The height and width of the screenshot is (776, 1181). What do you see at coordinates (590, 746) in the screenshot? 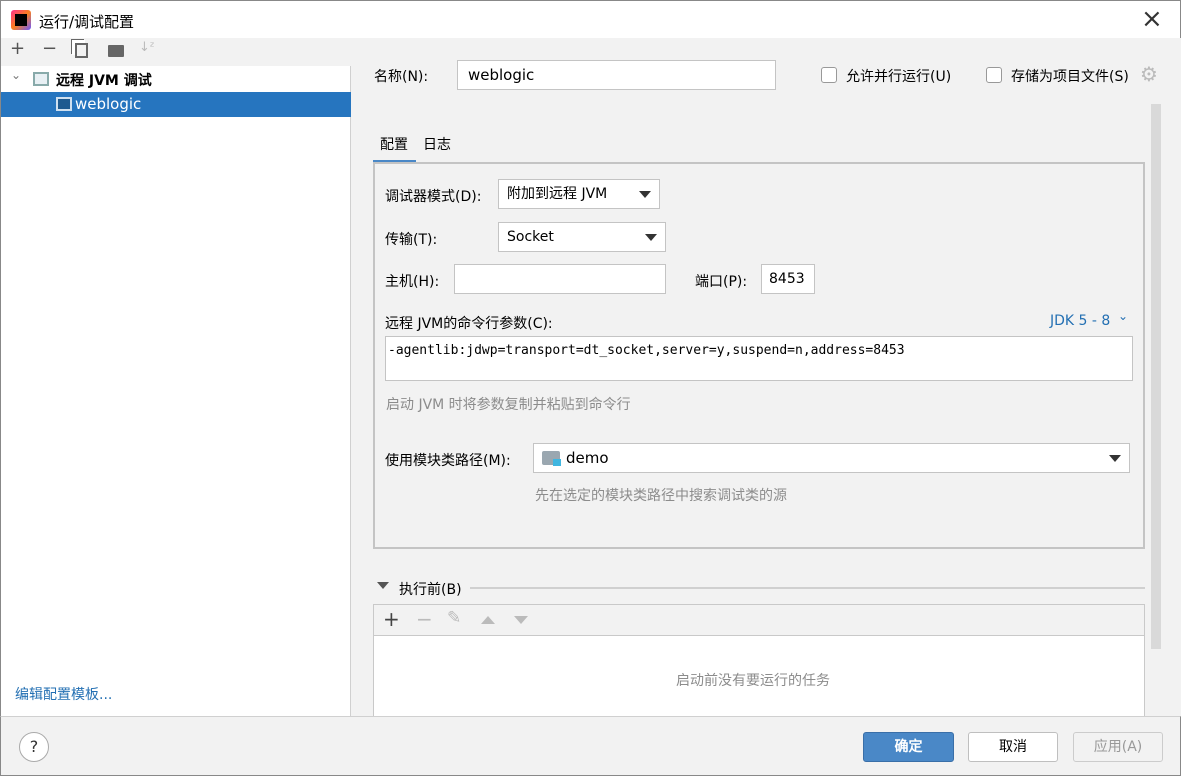
I see `footer: ? 确定 取消 应用(A)` at bounding box center [590, 746].